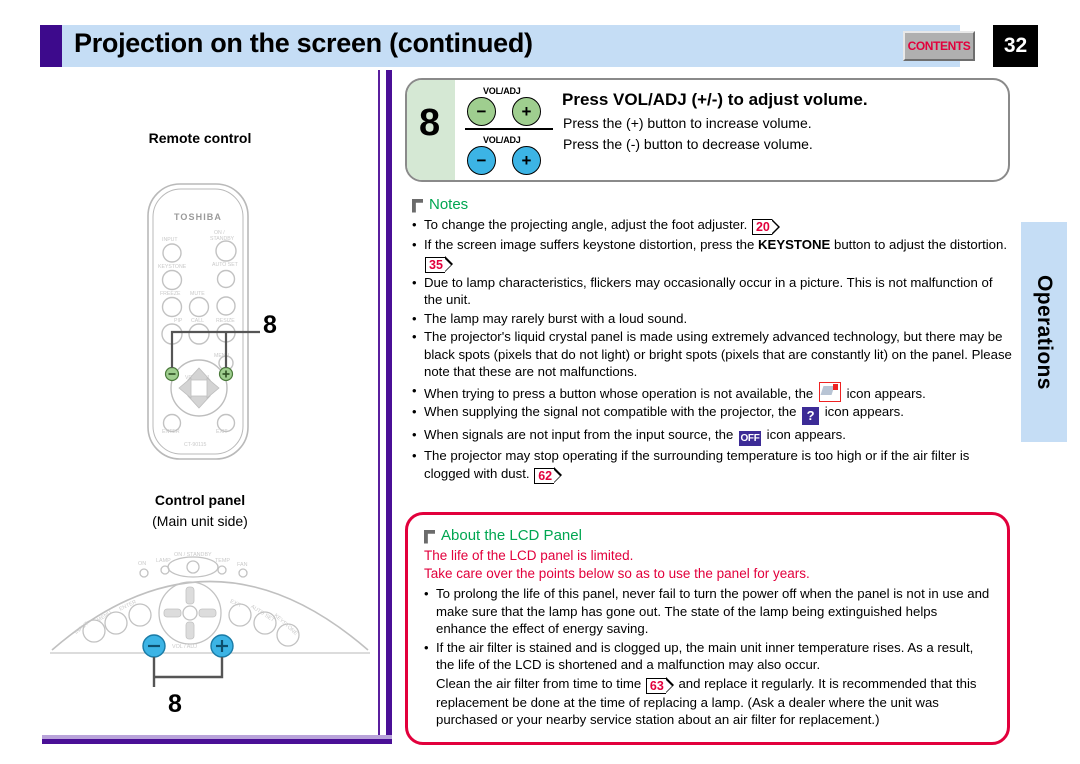  What do you see at coordinates (127, 605) in the screenshot?
I see `svg-text: ENTER` at bounding box center [127, 605].